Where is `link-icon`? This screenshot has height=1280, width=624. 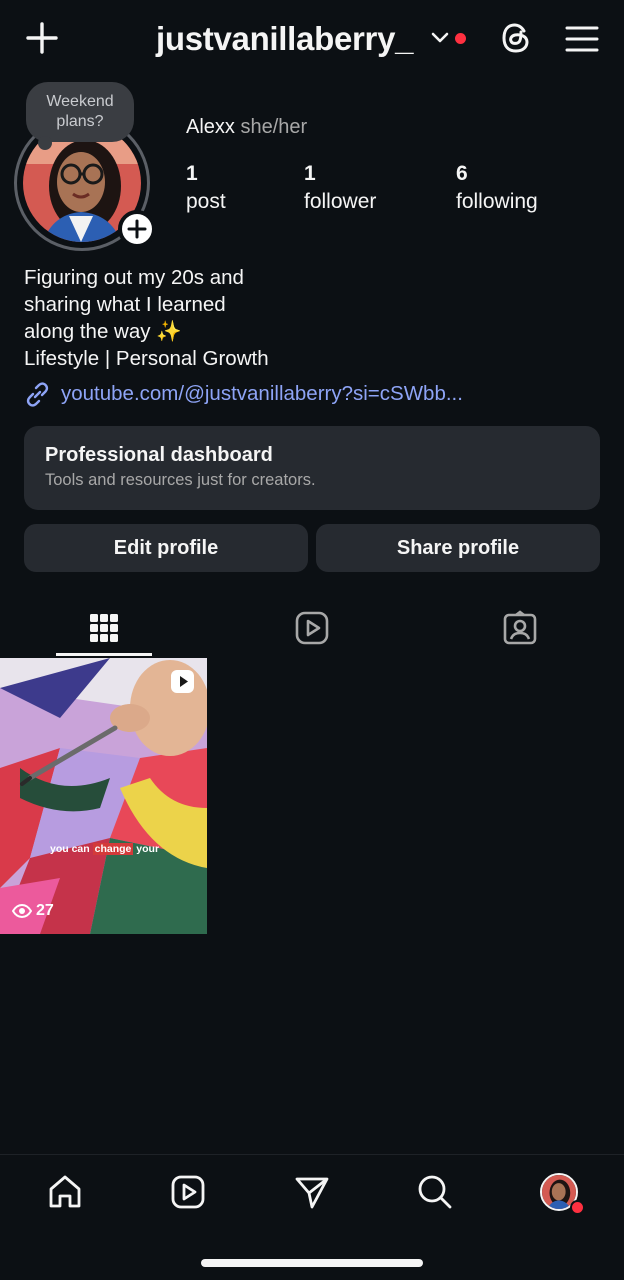
link-icon is located at coordinates (37, 394).